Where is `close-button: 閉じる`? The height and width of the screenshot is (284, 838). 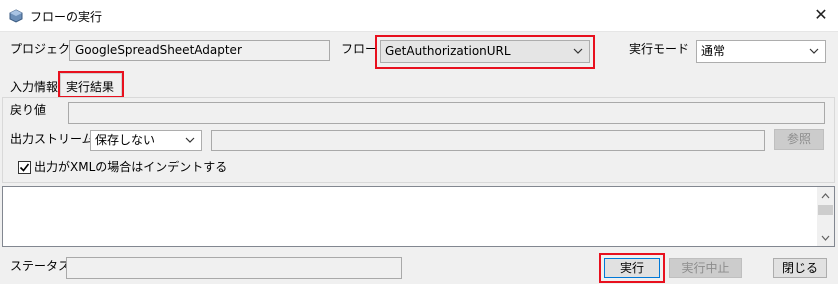
close-button: 閉じる is located at coordinates (800, 268).